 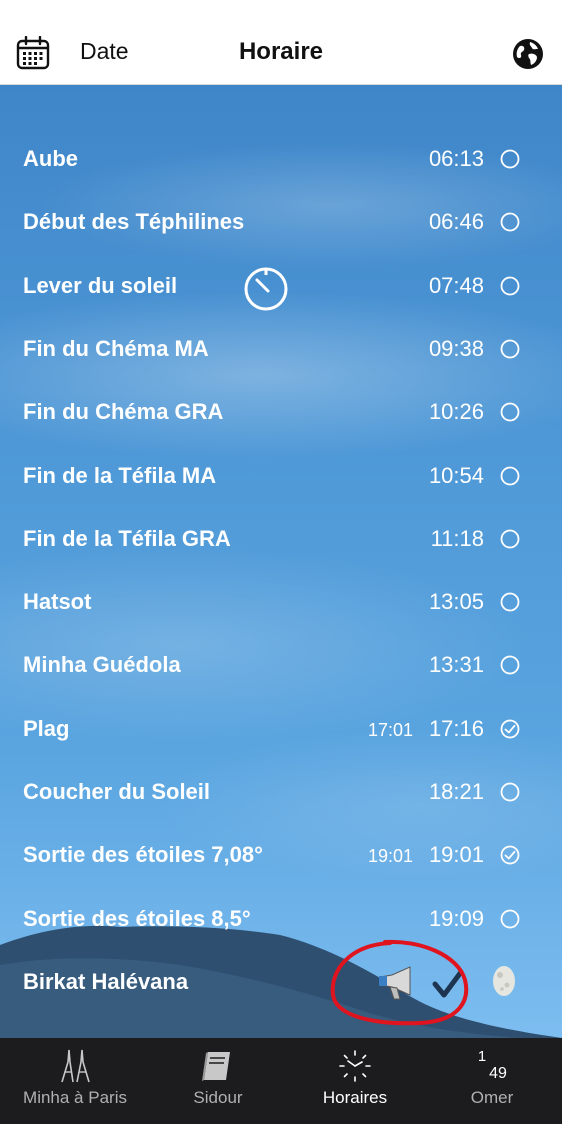 What do you see at coordinates (504, 981) in the screenshot?
I see `moon-icon` at bounding box center [504, 981].